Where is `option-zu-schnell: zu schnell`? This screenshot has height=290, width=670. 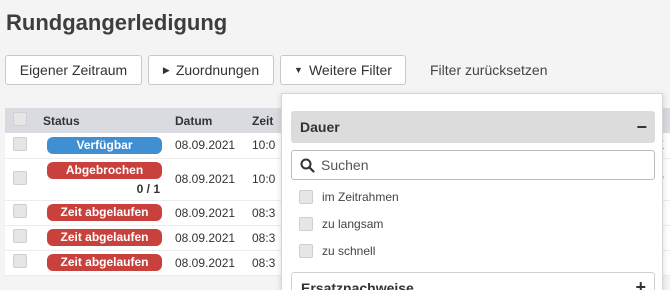
option-zu-schnell: zu schnell is located at coordinates (337, 251).